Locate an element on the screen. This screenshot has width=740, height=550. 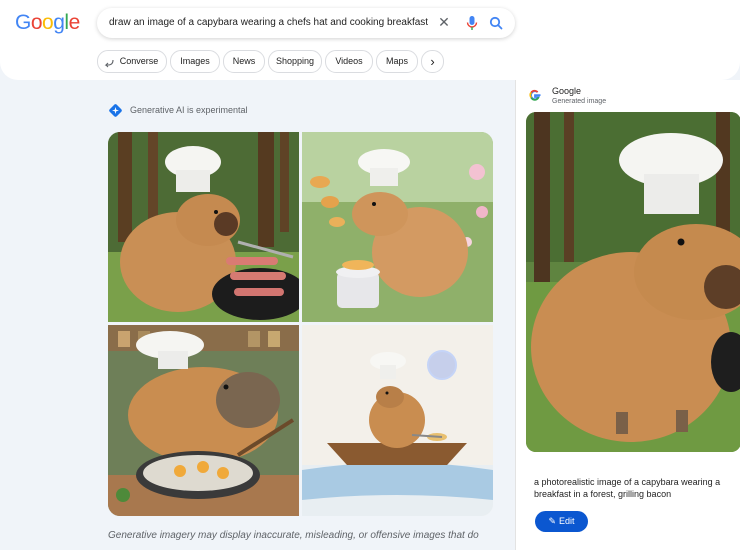
chip-images: Images is located at coordinates (195, 61).